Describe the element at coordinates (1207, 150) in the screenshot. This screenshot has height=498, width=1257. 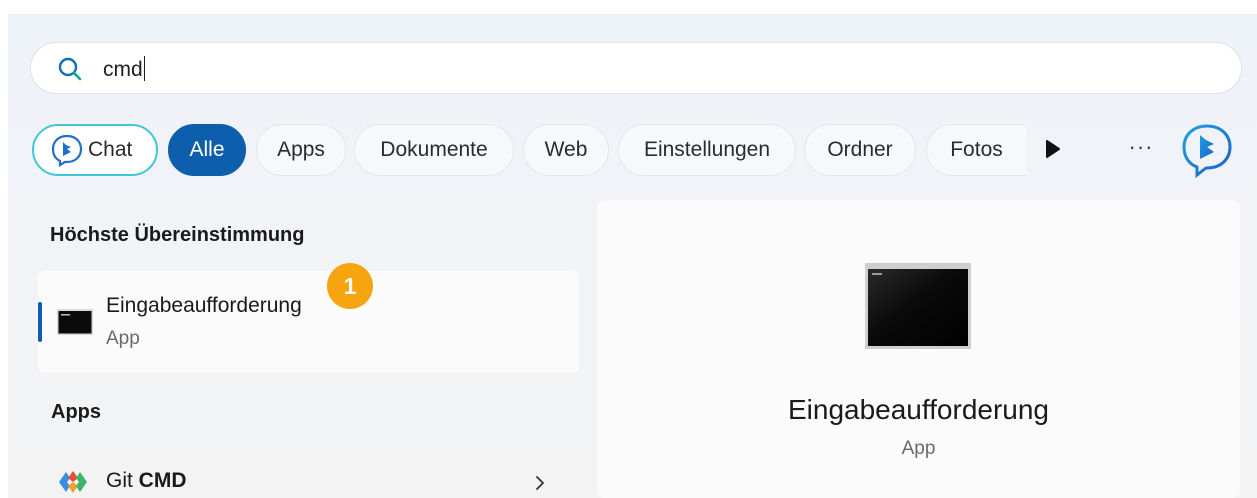
I see `bing-icon` at that location.